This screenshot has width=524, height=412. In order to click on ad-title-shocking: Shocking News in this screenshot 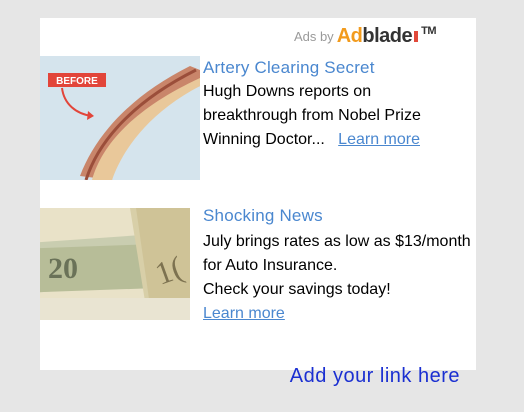, I will do `click(263, 215)`.